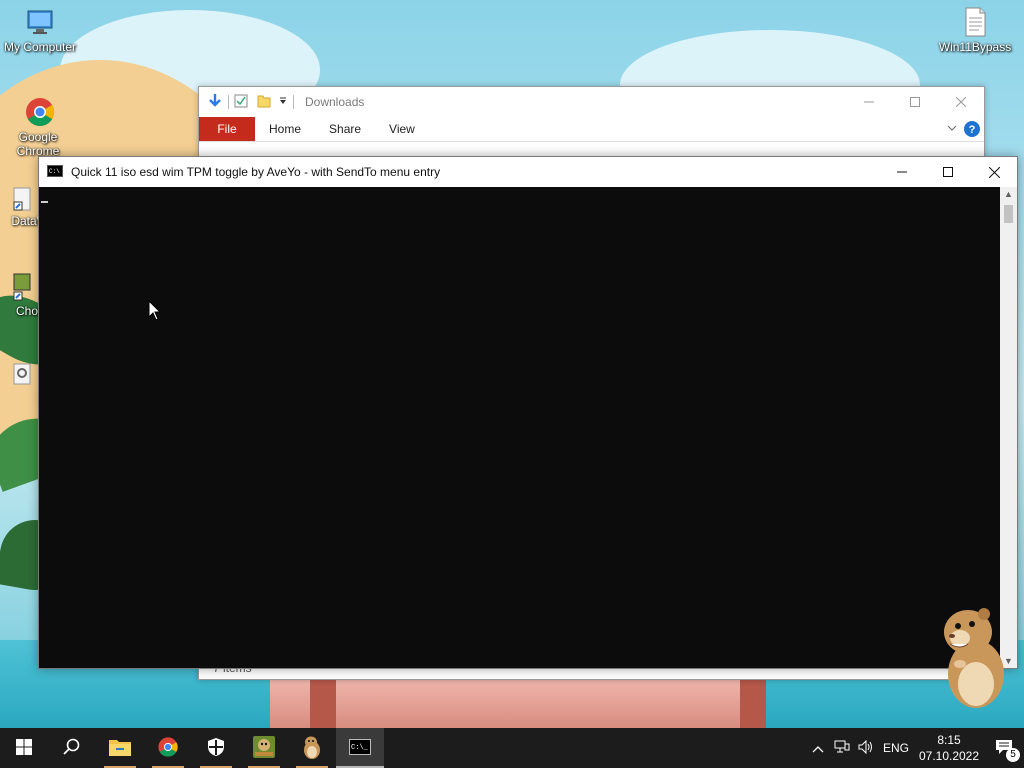 This screenshot has width=1024, height=768. I want to click on svg-text: C:\_, so click(360, 748).